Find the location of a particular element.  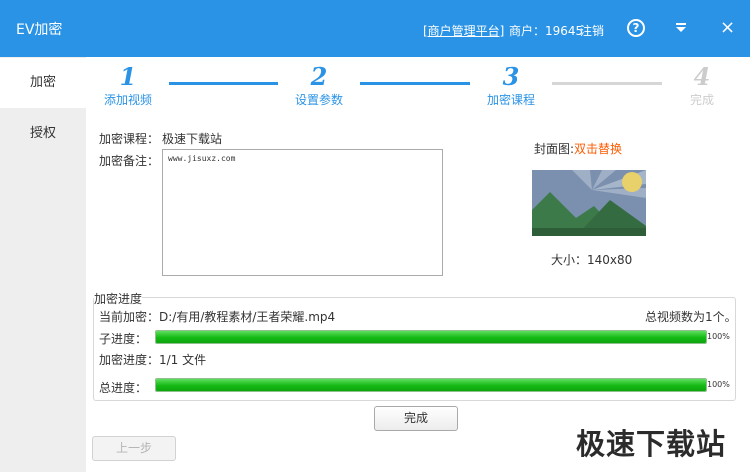

cover-title-prefix: 封面图: is located at coordinates (554, 149).